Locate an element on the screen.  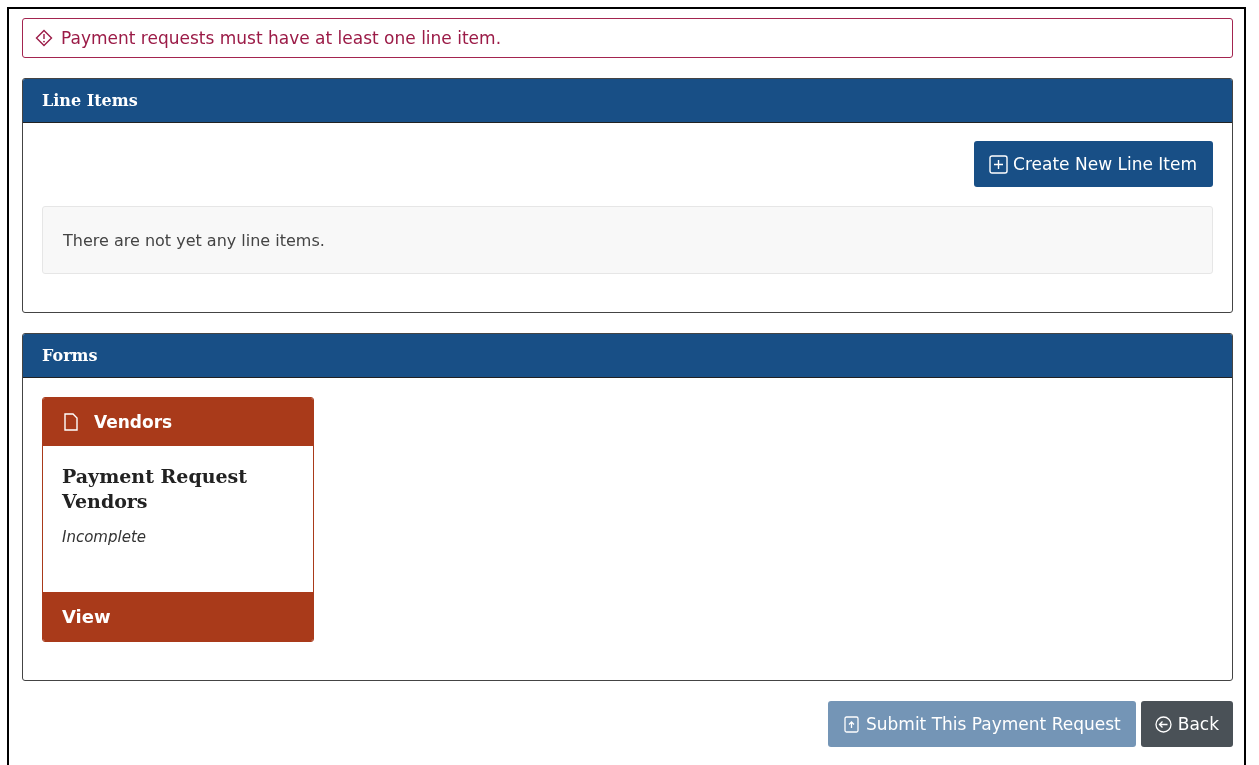
warning-icon is located at coordinates (44, 38).